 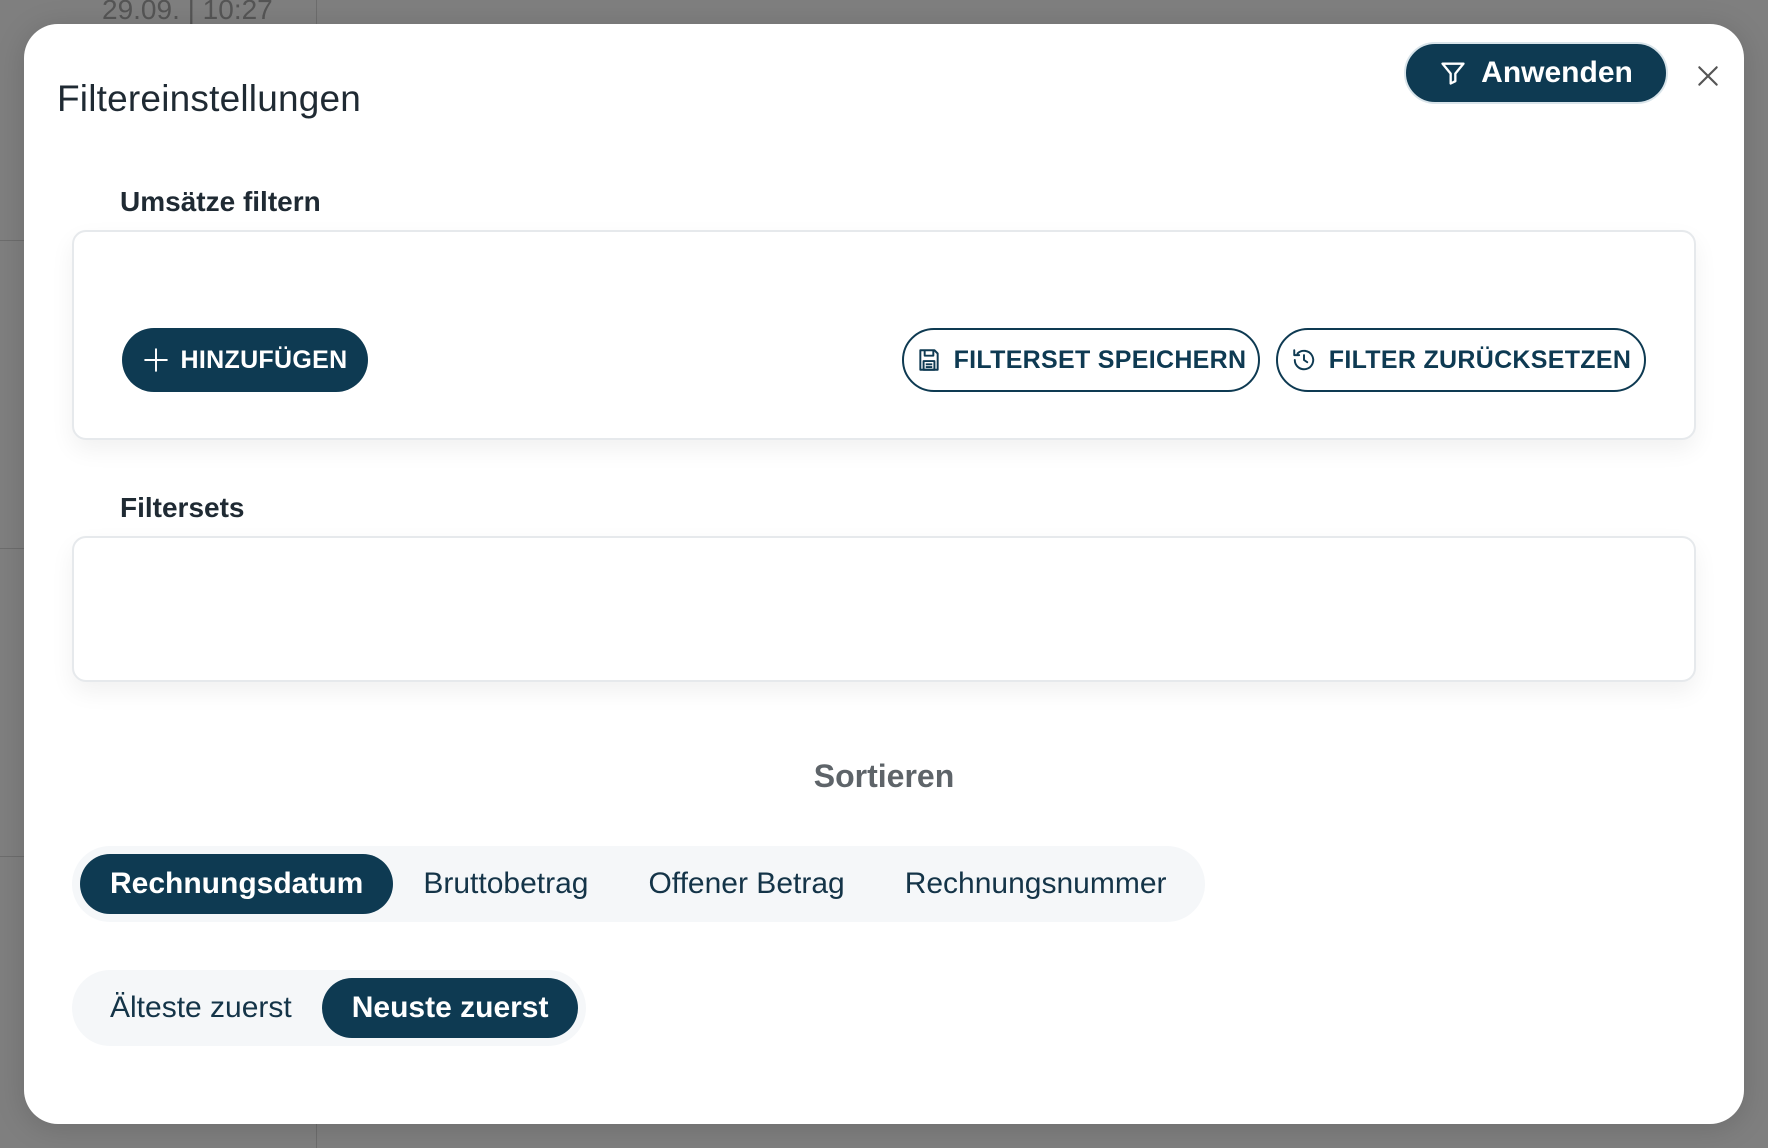 I want to click on close-icon, so click(x=1708, y=76).